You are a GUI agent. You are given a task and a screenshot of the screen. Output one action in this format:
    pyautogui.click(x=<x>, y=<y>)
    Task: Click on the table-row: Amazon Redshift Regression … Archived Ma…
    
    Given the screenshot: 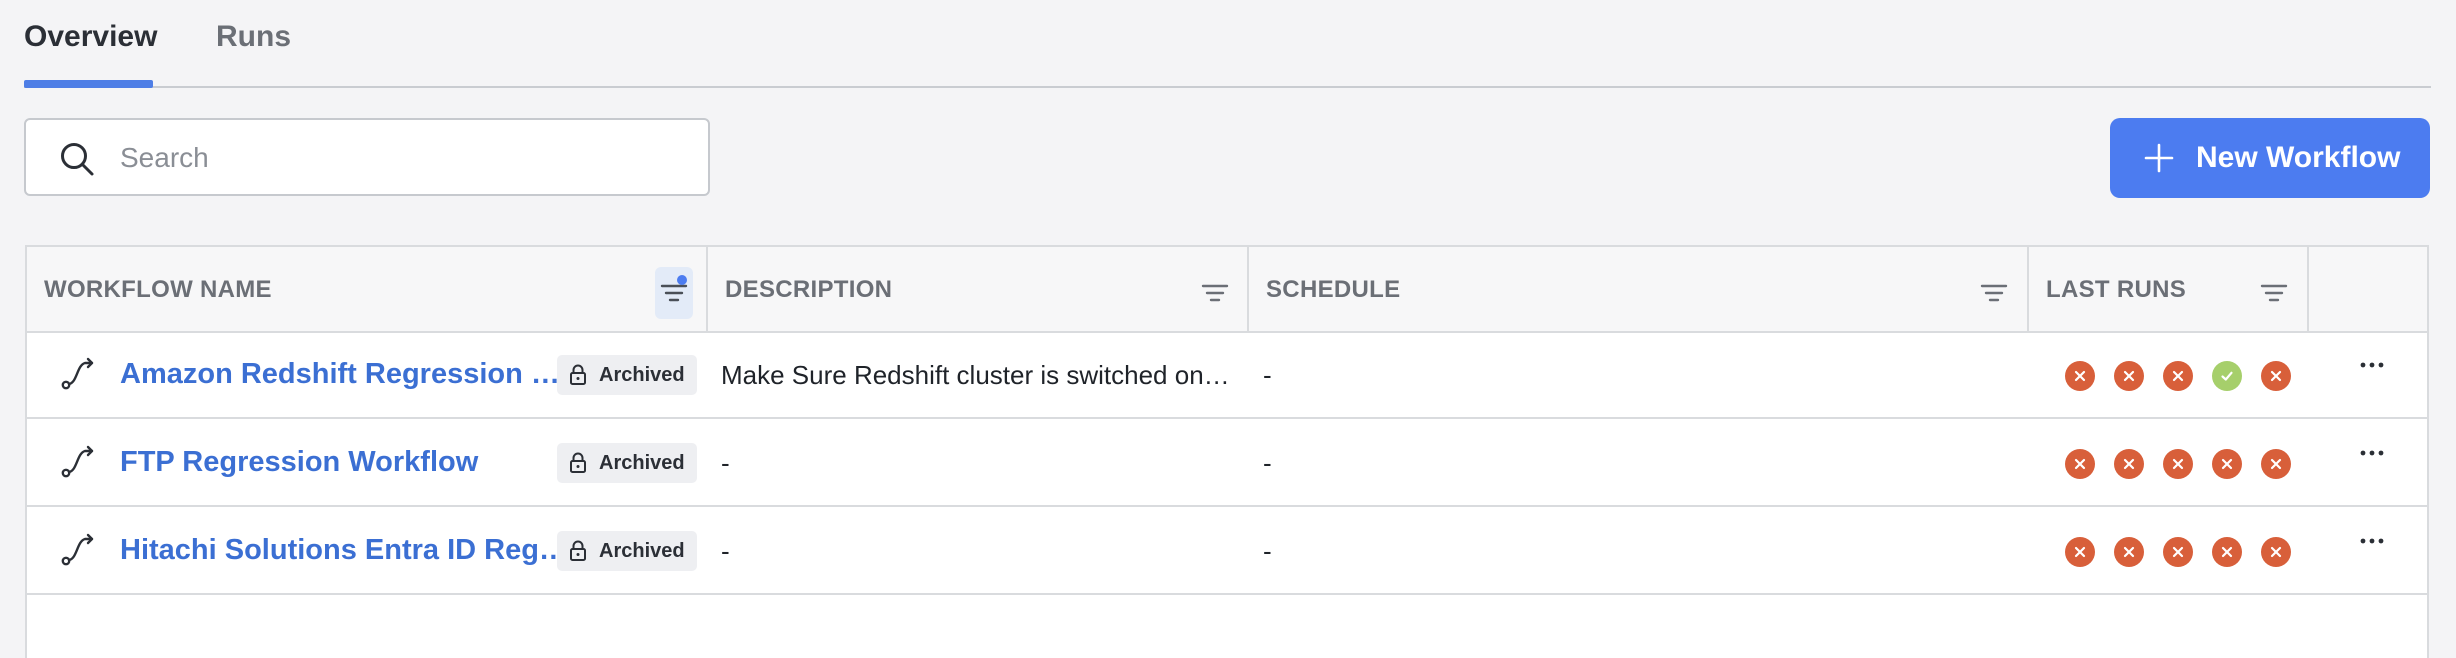 What is the action you would take?
    pyautogui.click(x=1227, y=375)
    